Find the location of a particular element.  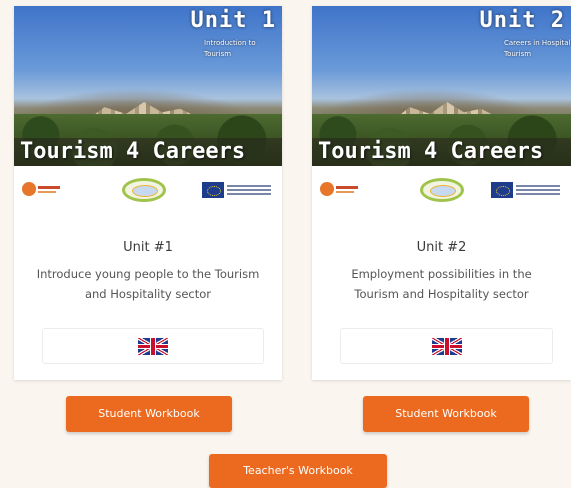

unit-title: Unit #2 is located at coordinates (441, 247).